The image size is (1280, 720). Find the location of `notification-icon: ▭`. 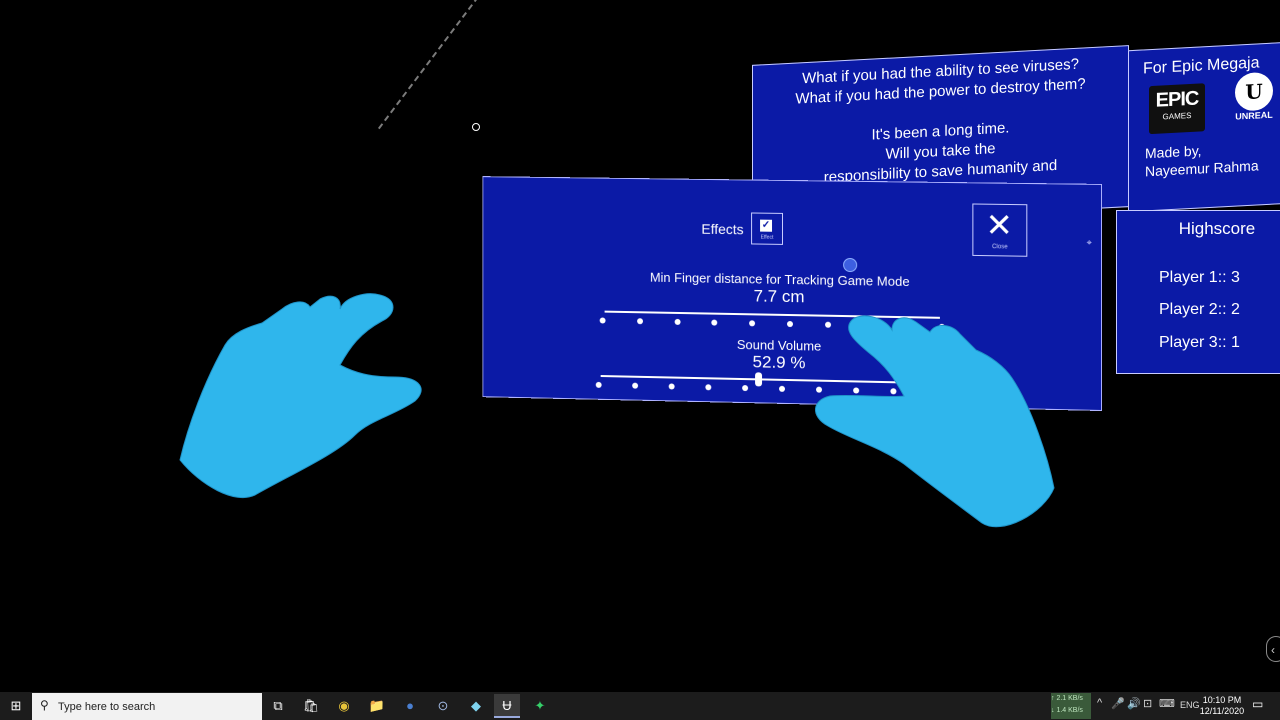

notification-icon: ▭ is located at coordinates (1257, 704).